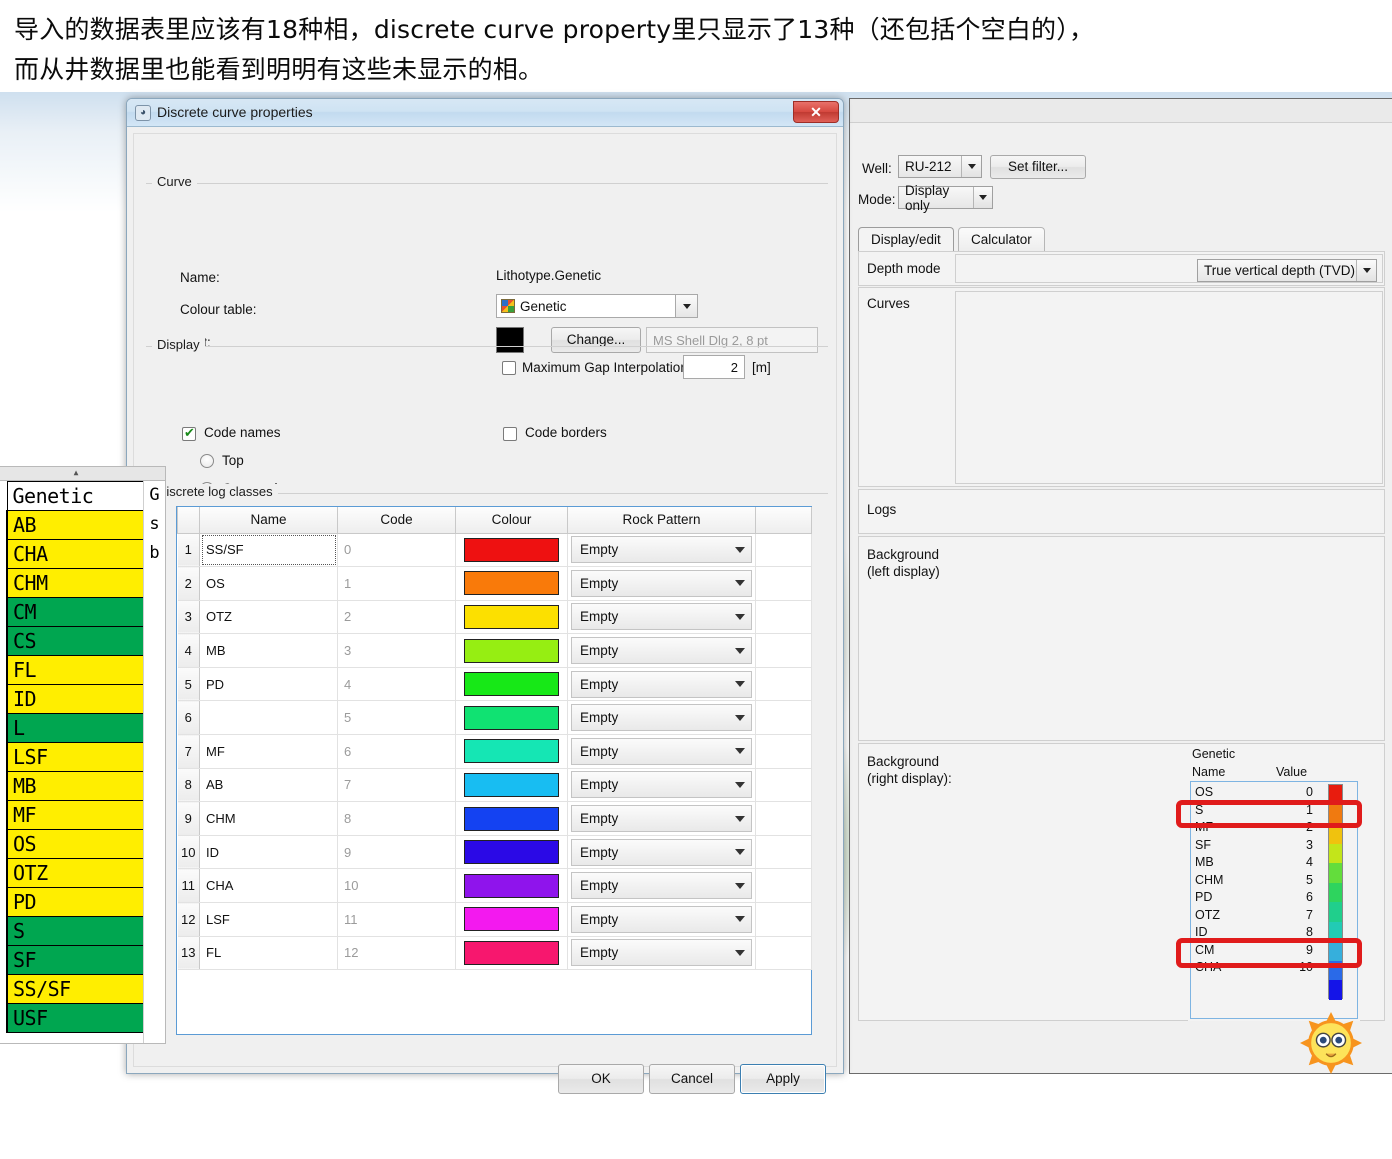  I want to click on legend-row: MF, so click(83, 815).